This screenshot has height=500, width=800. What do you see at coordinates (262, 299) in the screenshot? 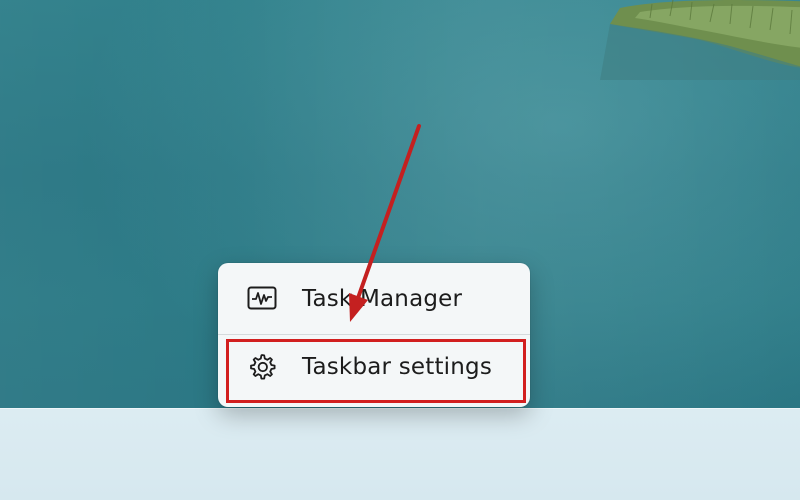
I see `task-manager-icon` at bounding box center [262, 299].